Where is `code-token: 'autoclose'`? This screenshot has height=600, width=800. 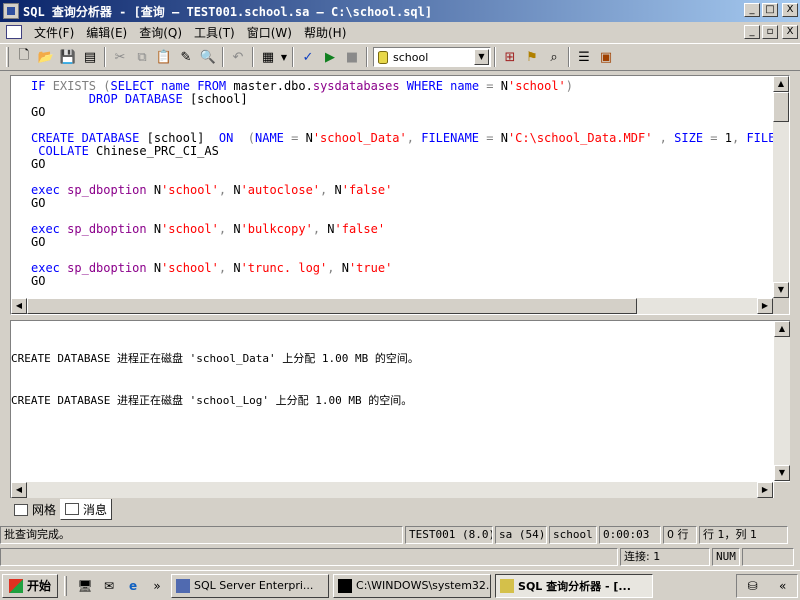 code-token: 'autoclose' is located at coordinates (280, 190).